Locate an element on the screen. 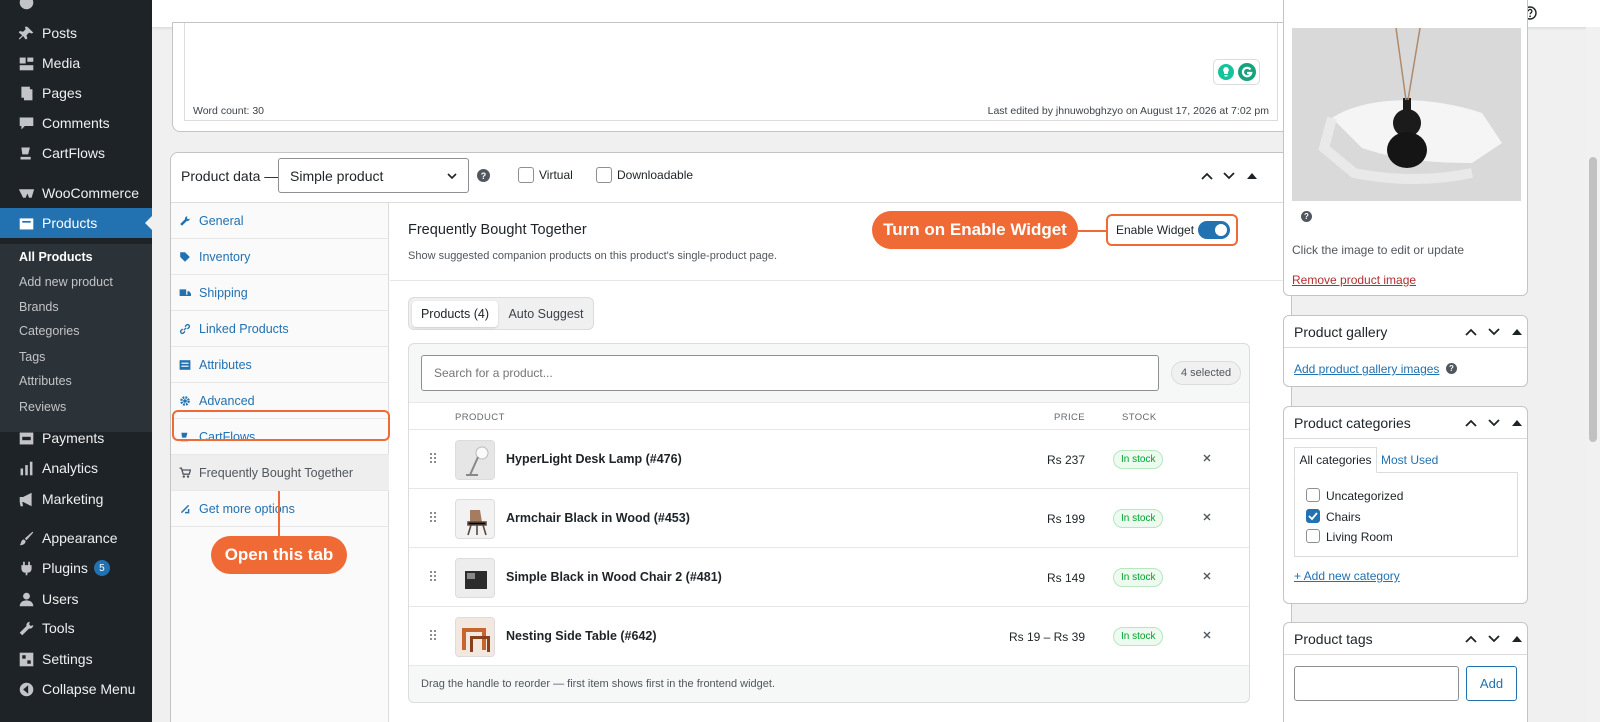 Image resolution: width=1600 pixels, height=722 pixels. pin-icon is located at coordinates (26, 33).